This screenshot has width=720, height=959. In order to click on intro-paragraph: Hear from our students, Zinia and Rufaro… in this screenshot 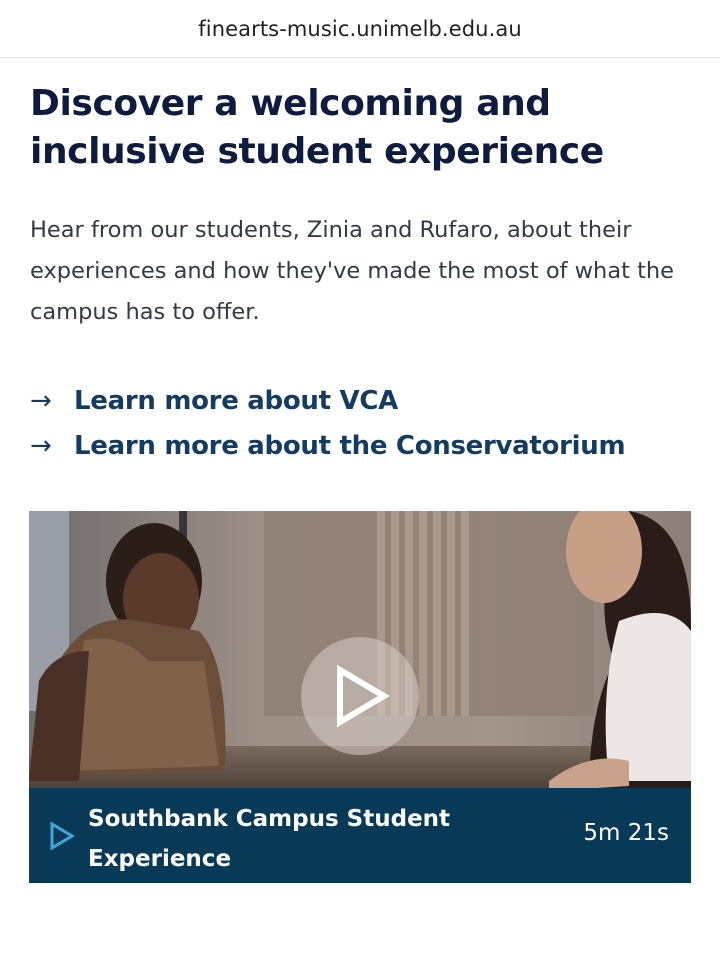, I will do `click(352, 271)`.